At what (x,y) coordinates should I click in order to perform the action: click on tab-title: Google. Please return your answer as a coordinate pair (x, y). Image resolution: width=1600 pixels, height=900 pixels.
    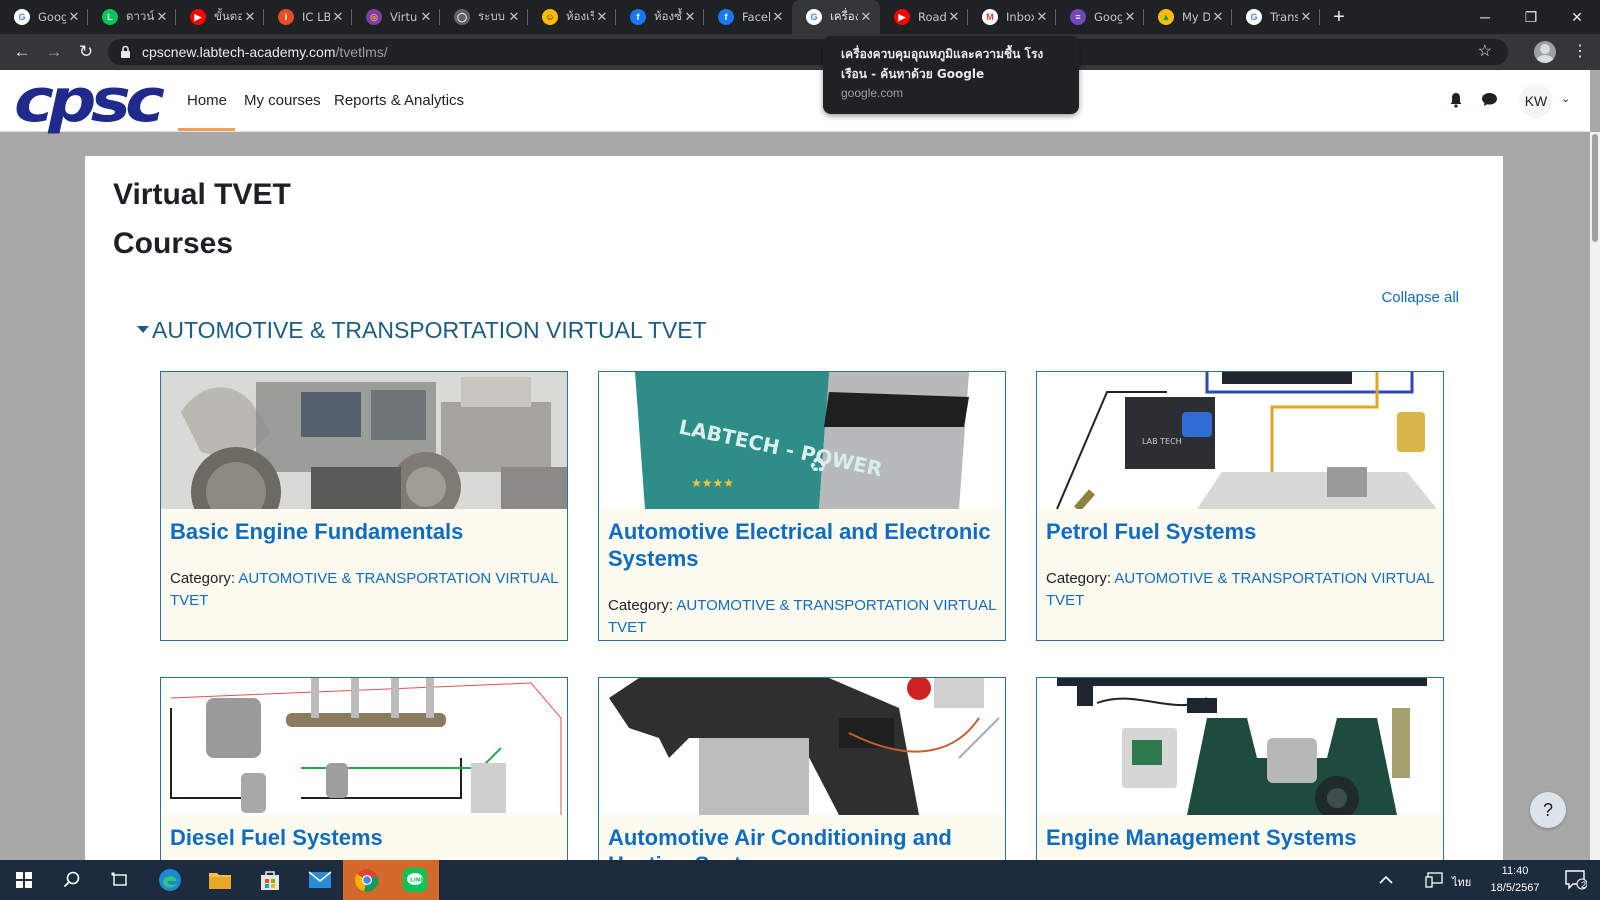
    Looking at the image, I should click on (1108, 17).